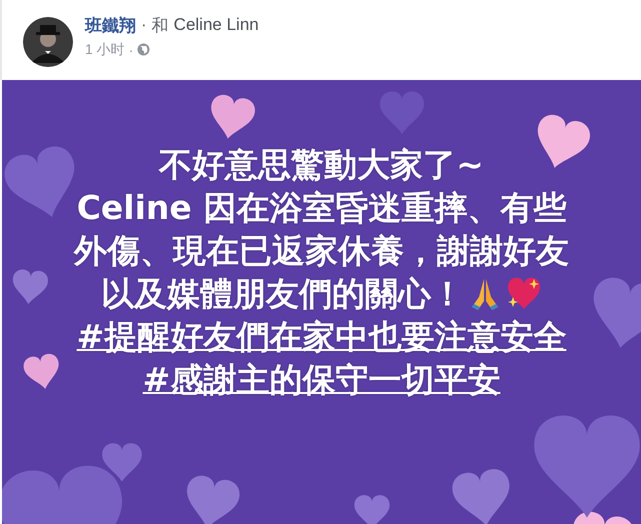  I want to click on post-text-line: 以及媒體朋友們的關心！, so click(282, 294).